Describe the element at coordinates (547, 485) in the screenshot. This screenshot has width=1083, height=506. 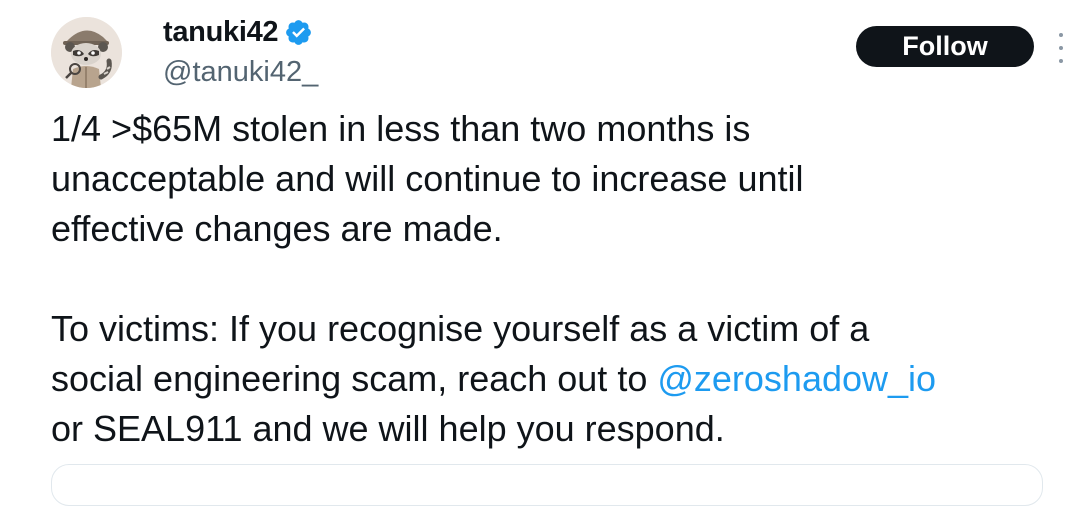
I see `embedded-card-edge` at that location.